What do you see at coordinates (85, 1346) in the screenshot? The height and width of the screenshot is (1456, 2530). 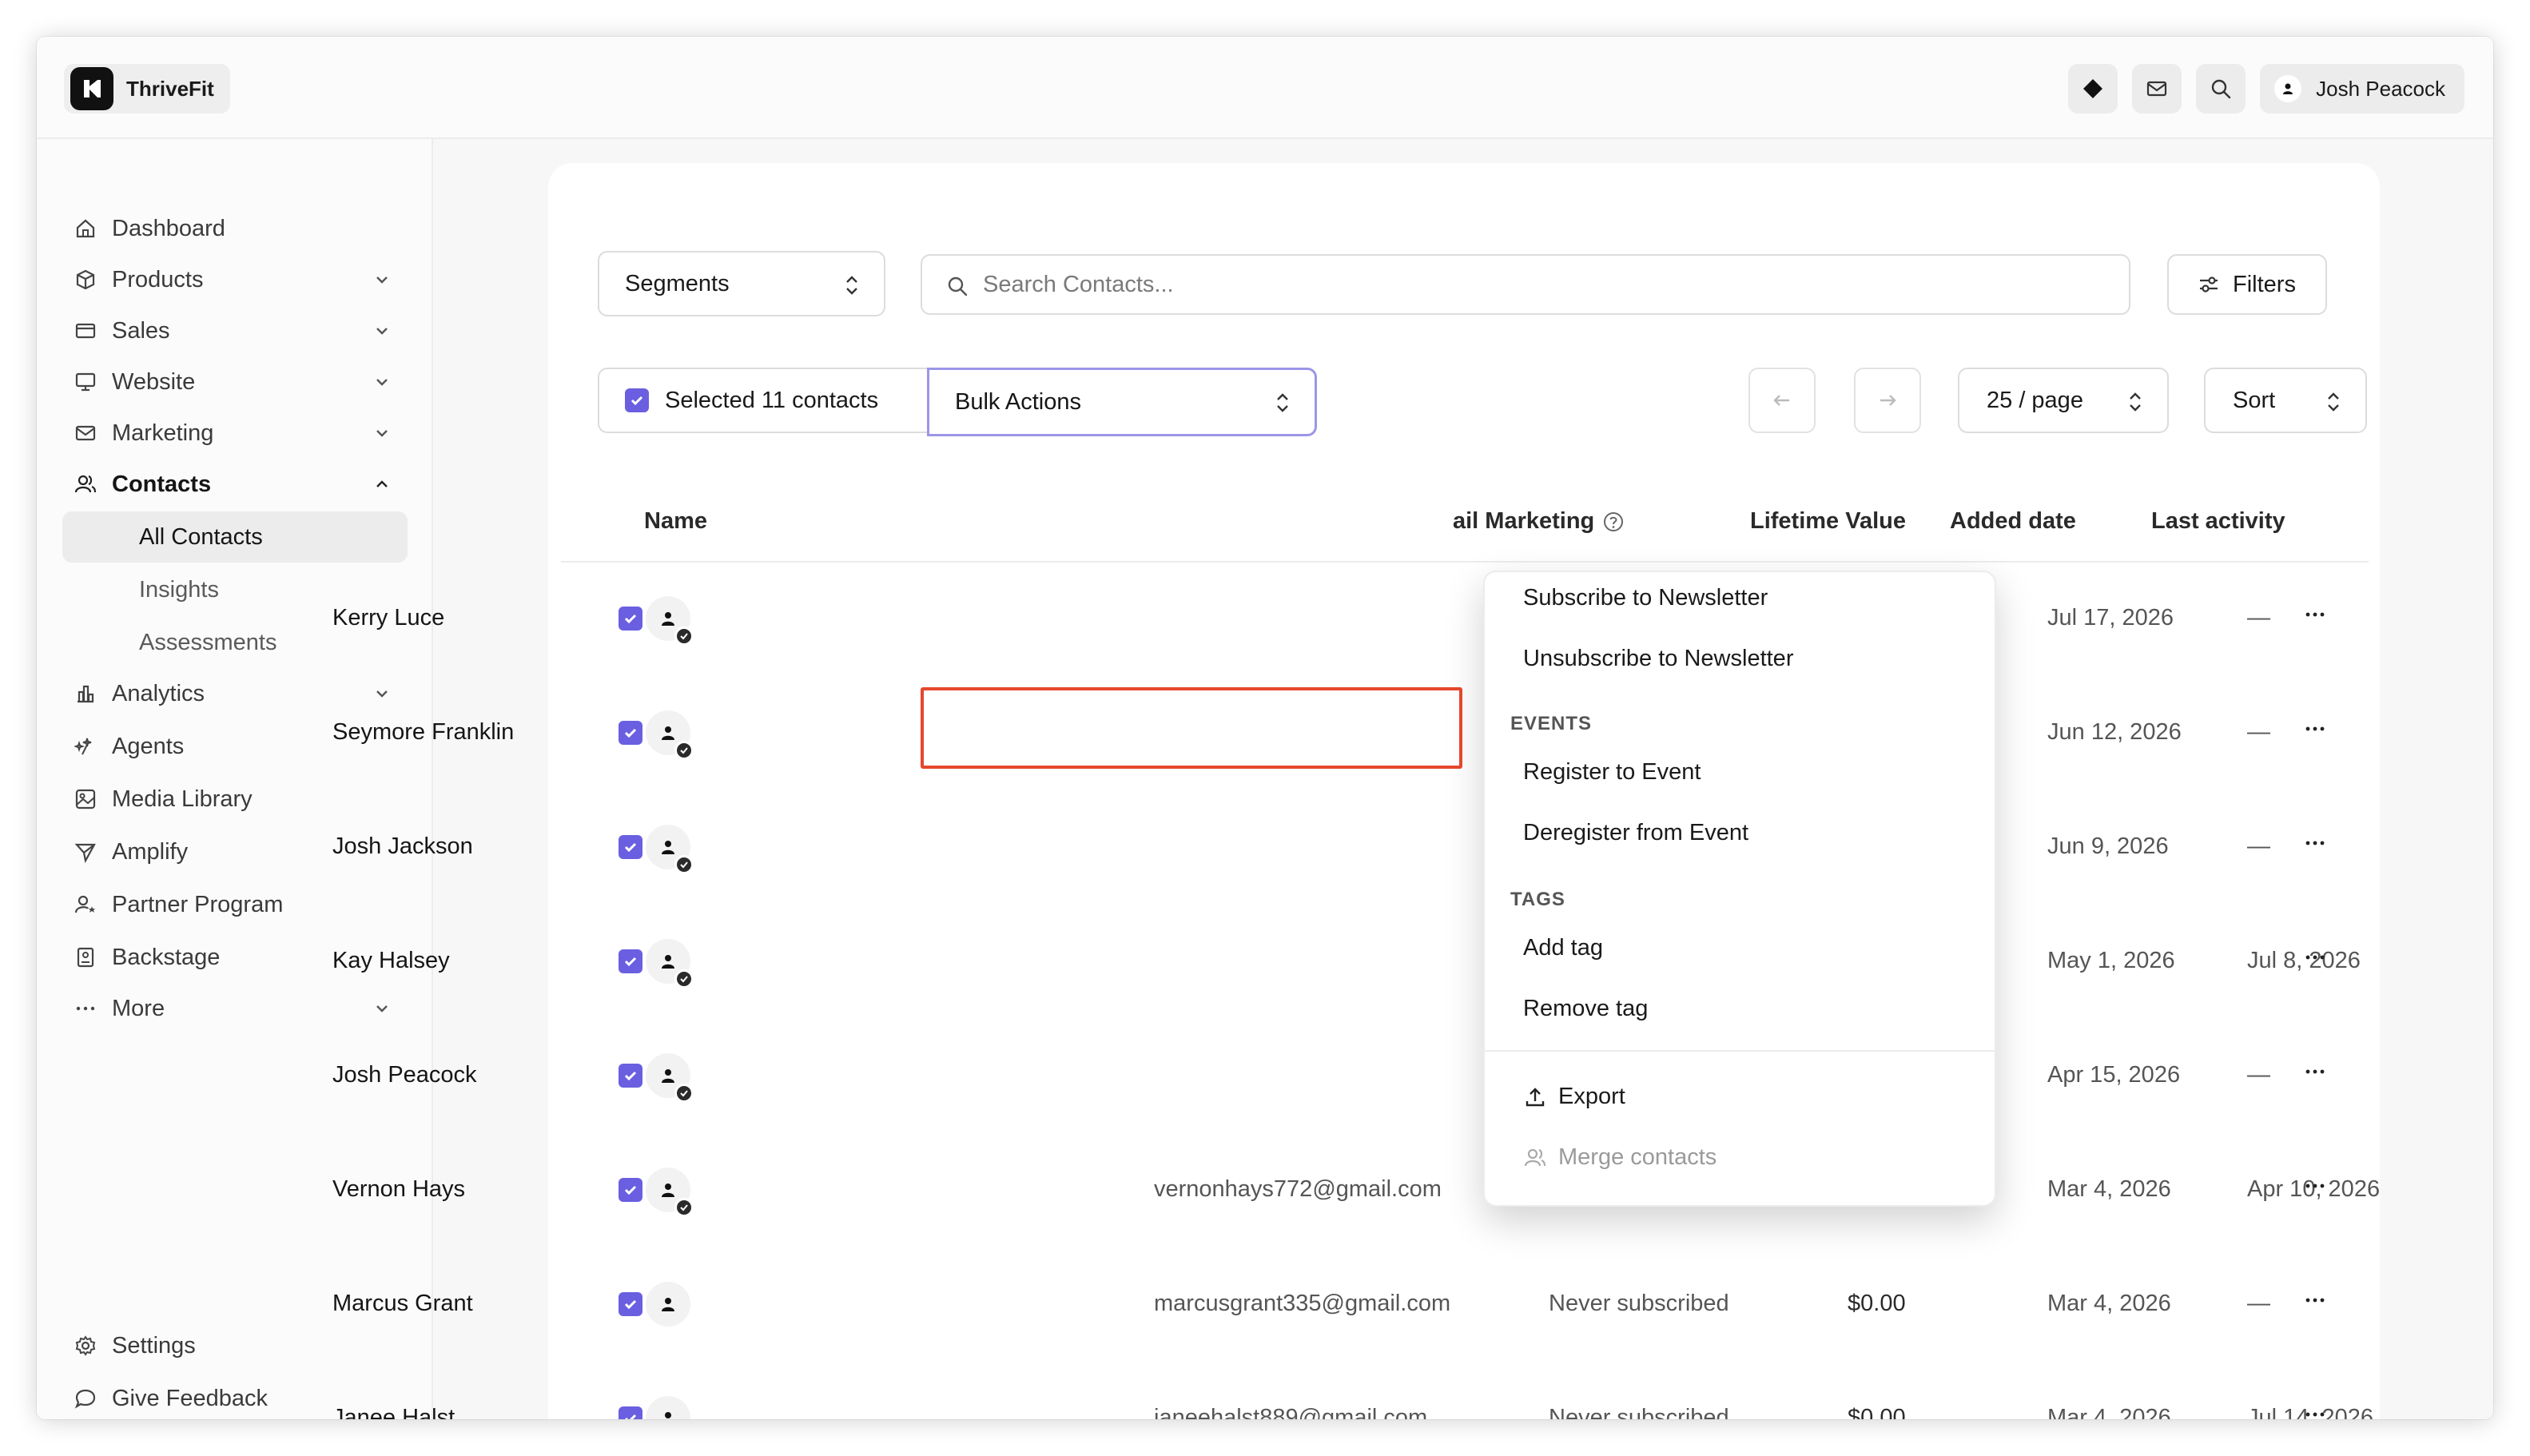 I see `gear-icon` at bounding box center [85, 1346].